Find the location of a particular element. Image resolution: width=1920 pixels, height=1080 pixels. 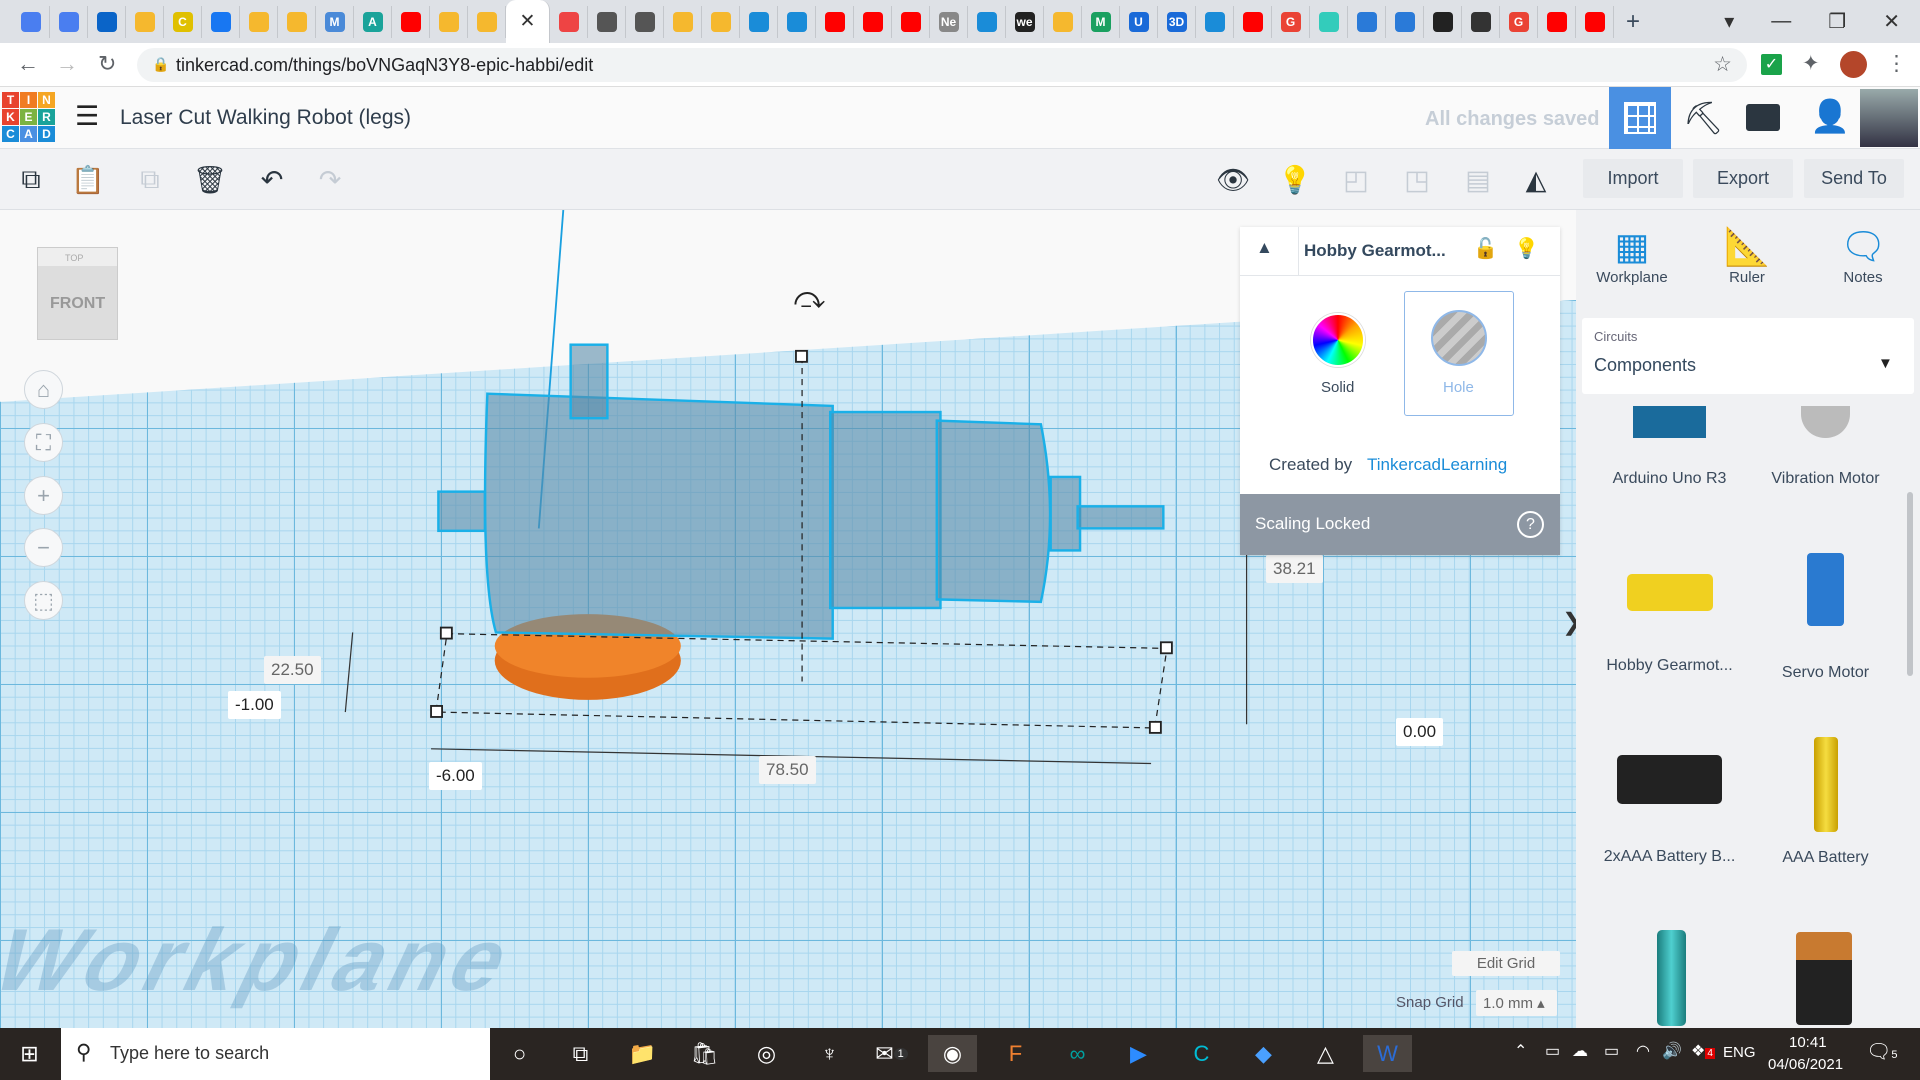

tab-bug is located at coordinates (1481, 21).